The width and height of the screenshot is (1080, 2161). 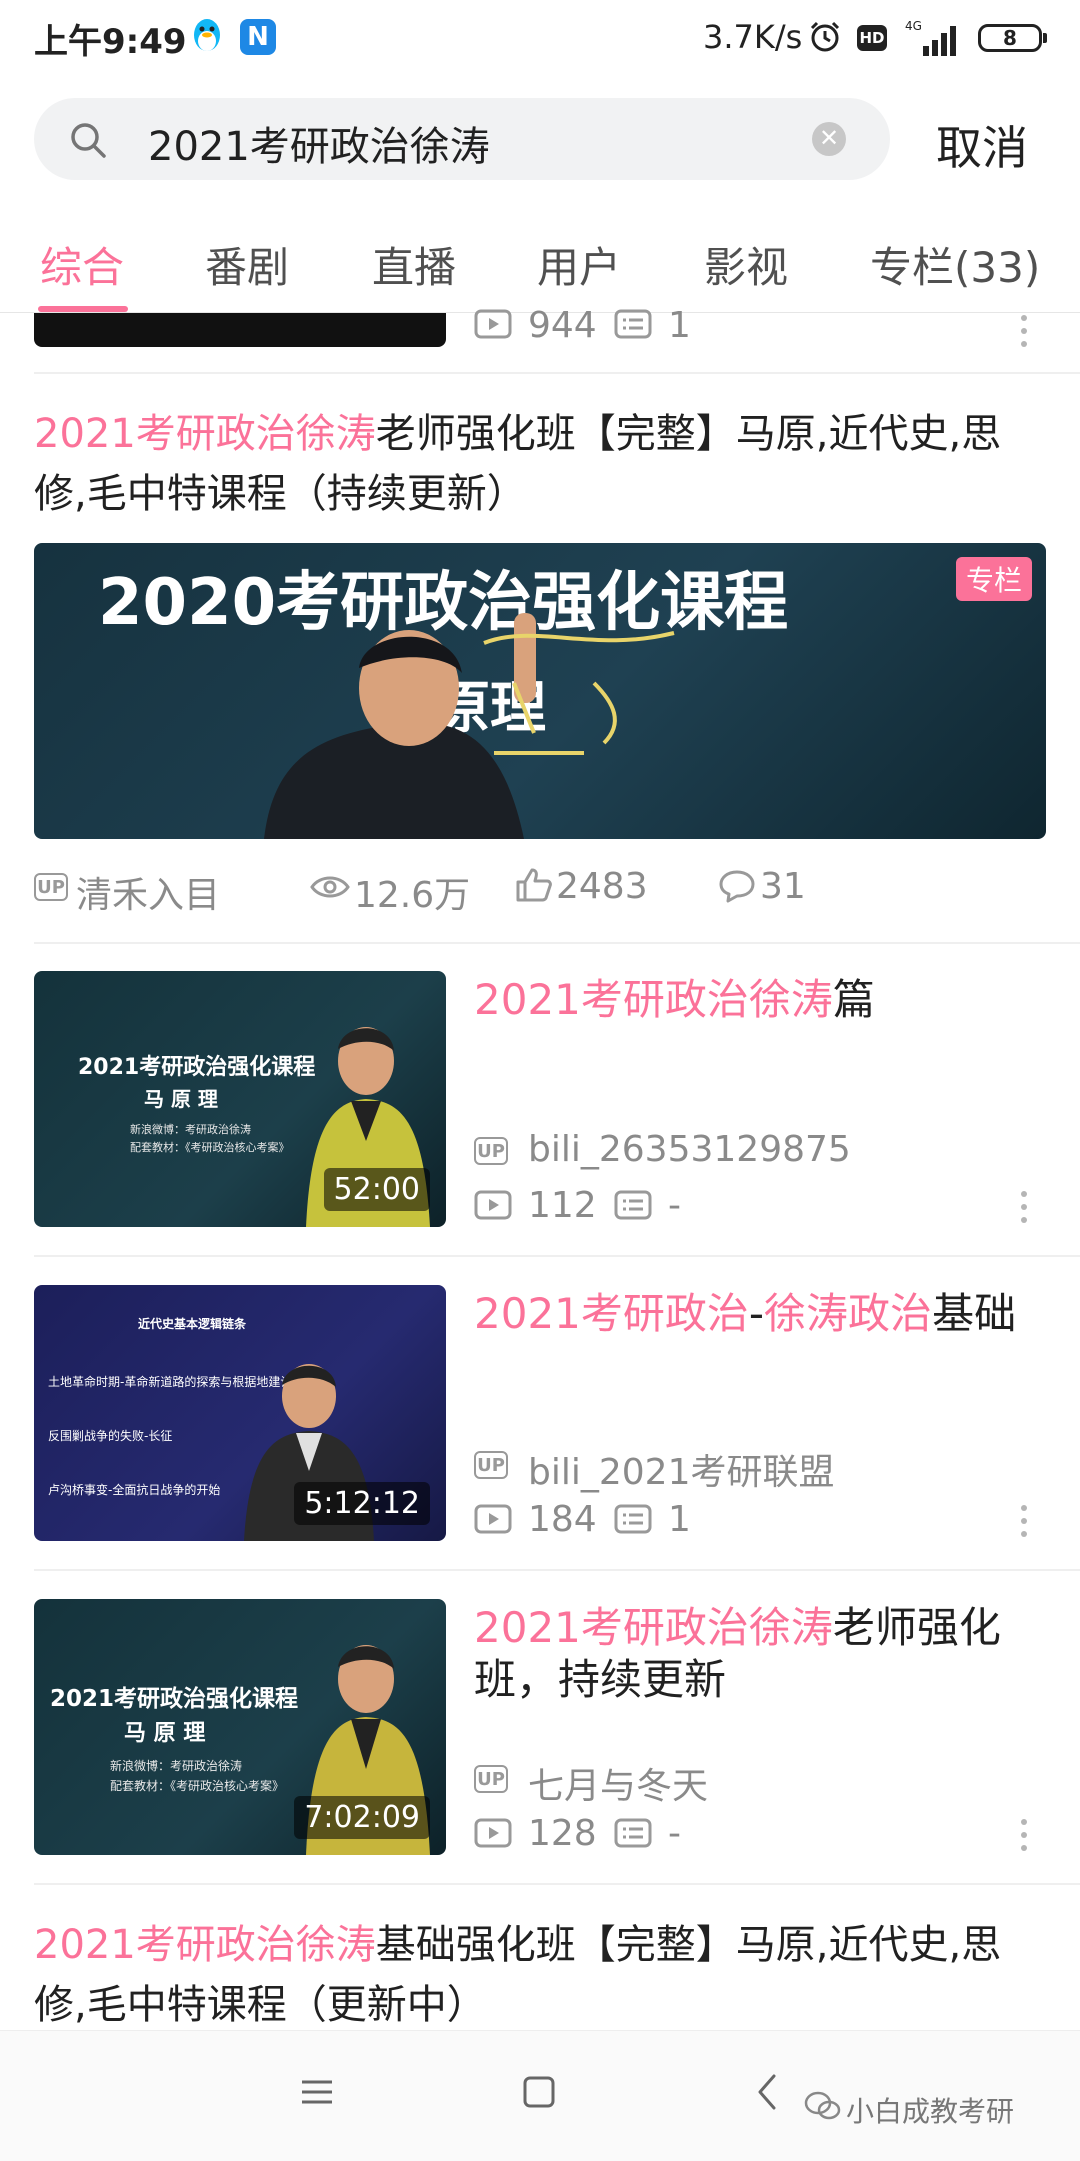 What do you see at coordinates (110, 1436) in the screenshot?
I see `thumb-note: 反围剿战争的失败-长征` at bounding box center [110, 1436].